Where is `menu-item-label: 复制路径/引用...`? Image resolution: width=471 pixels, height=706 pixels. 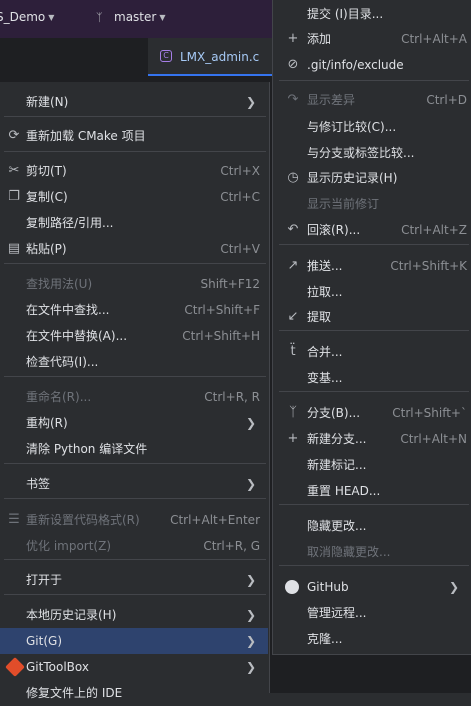
menu-item-label: 复制路径/引用... is located at coordinates (70, 223).